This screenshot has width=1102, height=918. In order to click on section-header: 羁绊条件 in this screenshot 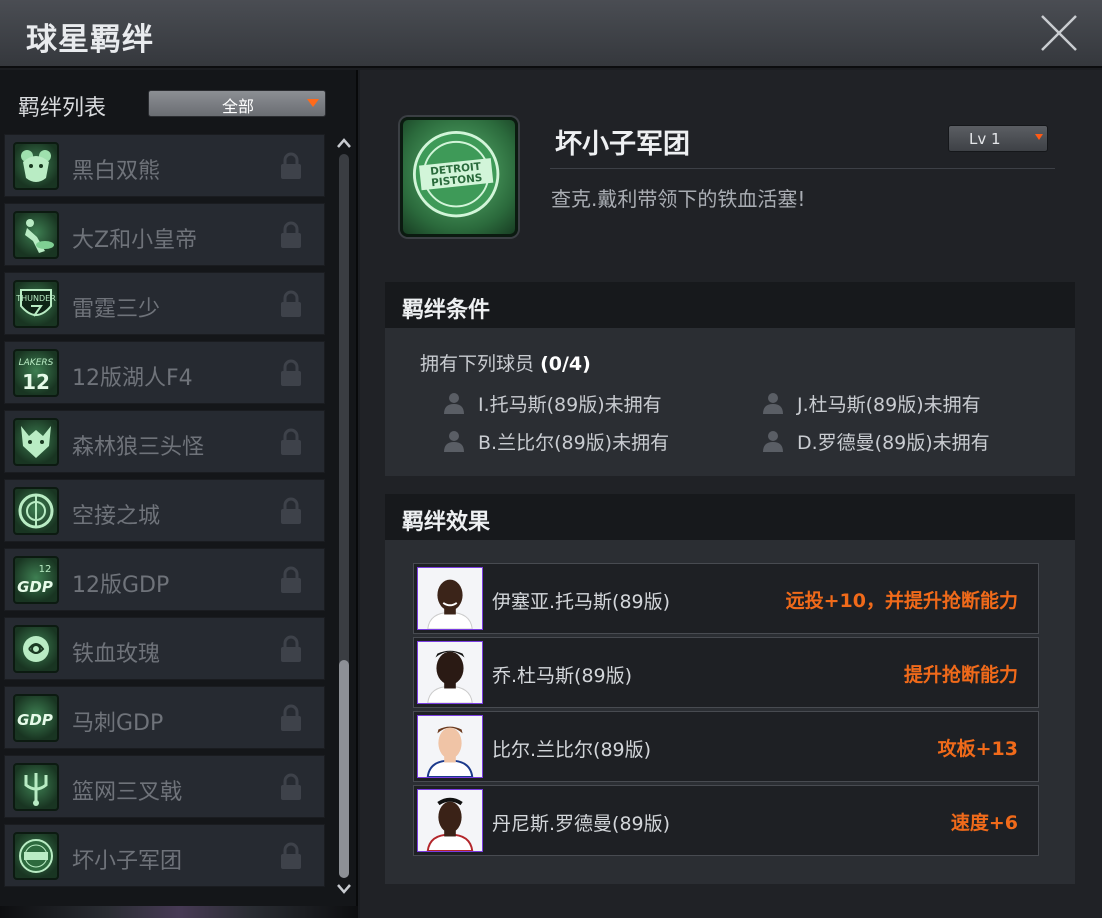, I will do `click(730, 305)`.